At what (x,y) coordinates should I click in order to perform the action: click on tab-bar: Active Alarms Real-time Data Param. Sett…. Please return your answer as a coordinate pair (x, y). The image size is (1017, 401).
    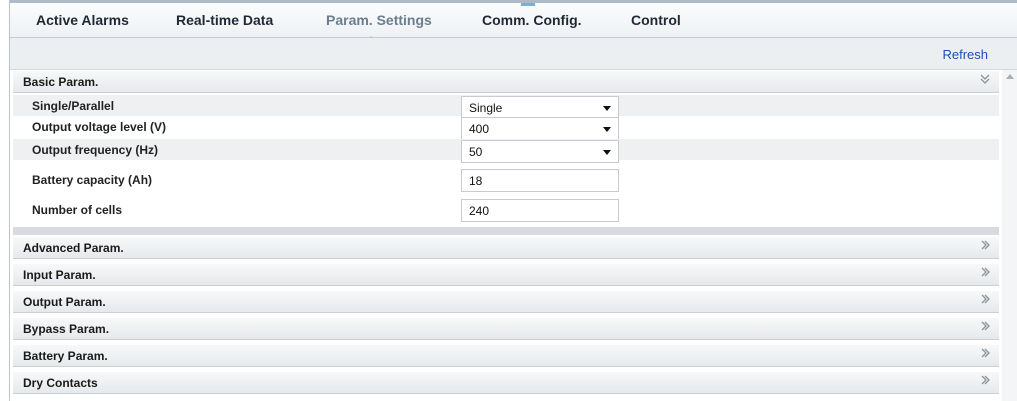
    Looking at the image, I should click on (513, 21).